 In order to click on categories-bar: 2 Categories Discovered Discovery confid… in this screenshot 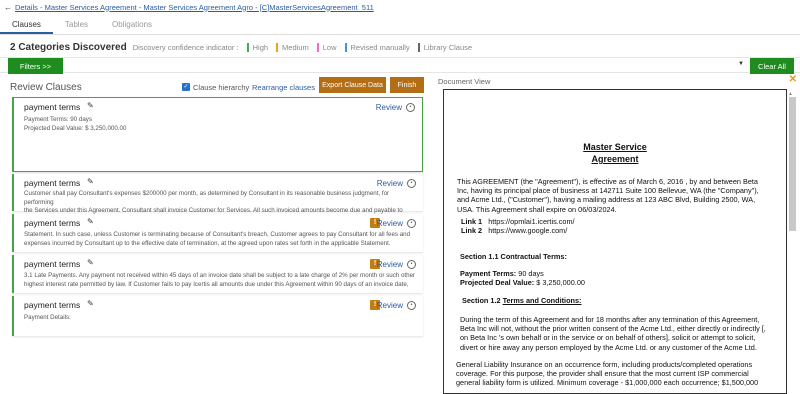, I will do `click(400, 47)`.